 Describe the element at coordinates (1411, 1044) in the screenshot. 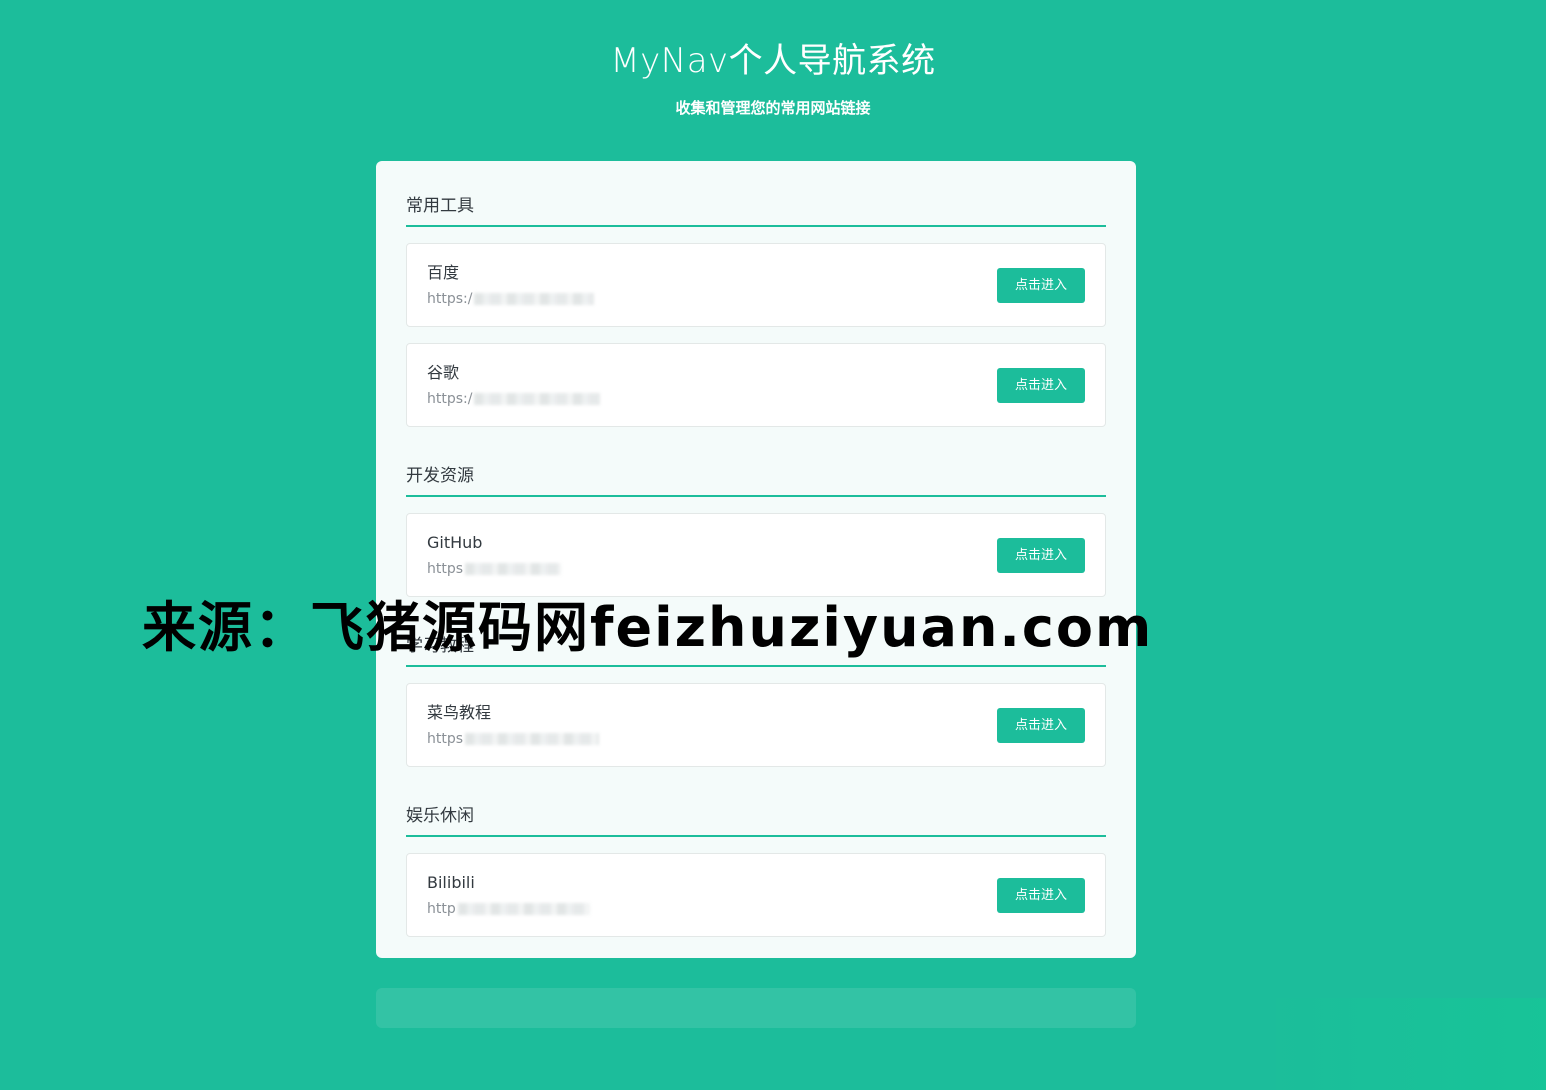

I see `corner-decoration` at that location.